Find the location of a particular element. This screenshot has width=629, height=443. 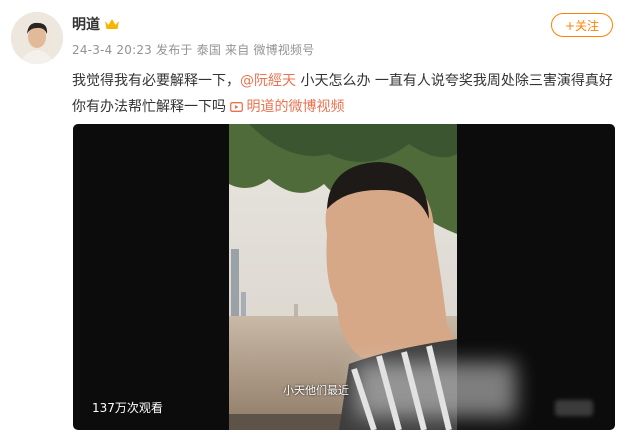

video-link-icon is located at coordinates (237, 109).